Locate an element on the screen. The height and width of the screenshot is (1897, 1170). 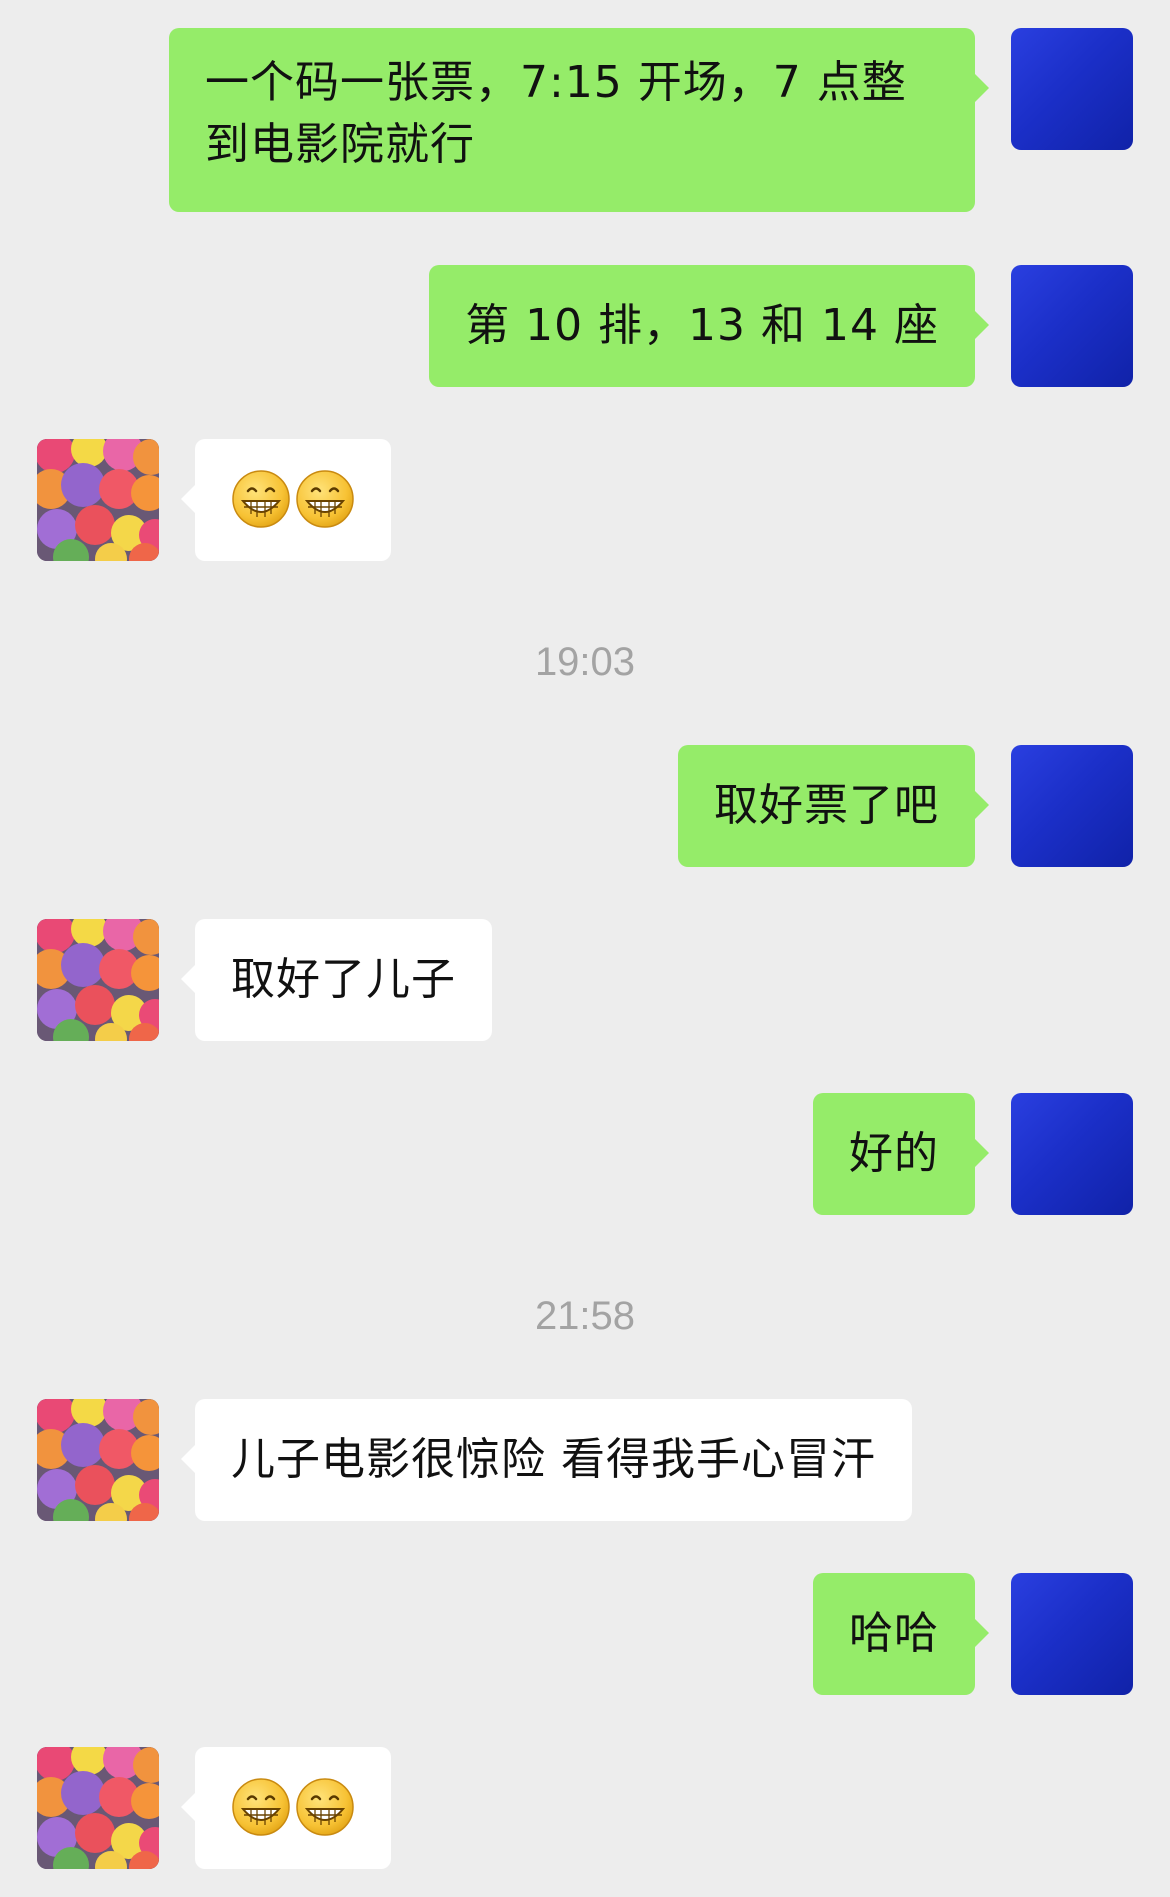
message-text: 取好票了吧 is located at coordinates (826, 805).